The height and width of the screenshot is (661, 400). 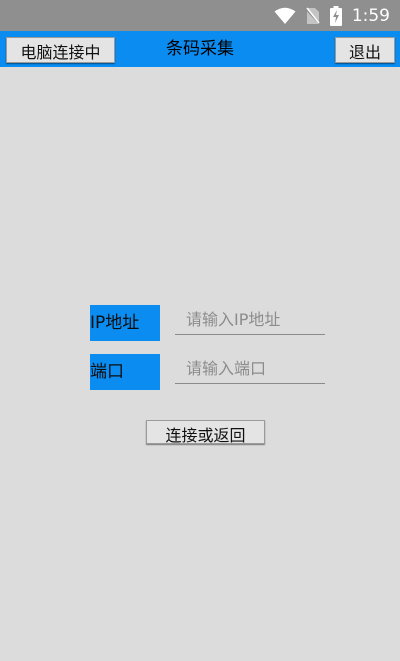 I want to click on no-sim-icon, so click(x=312, y=16).